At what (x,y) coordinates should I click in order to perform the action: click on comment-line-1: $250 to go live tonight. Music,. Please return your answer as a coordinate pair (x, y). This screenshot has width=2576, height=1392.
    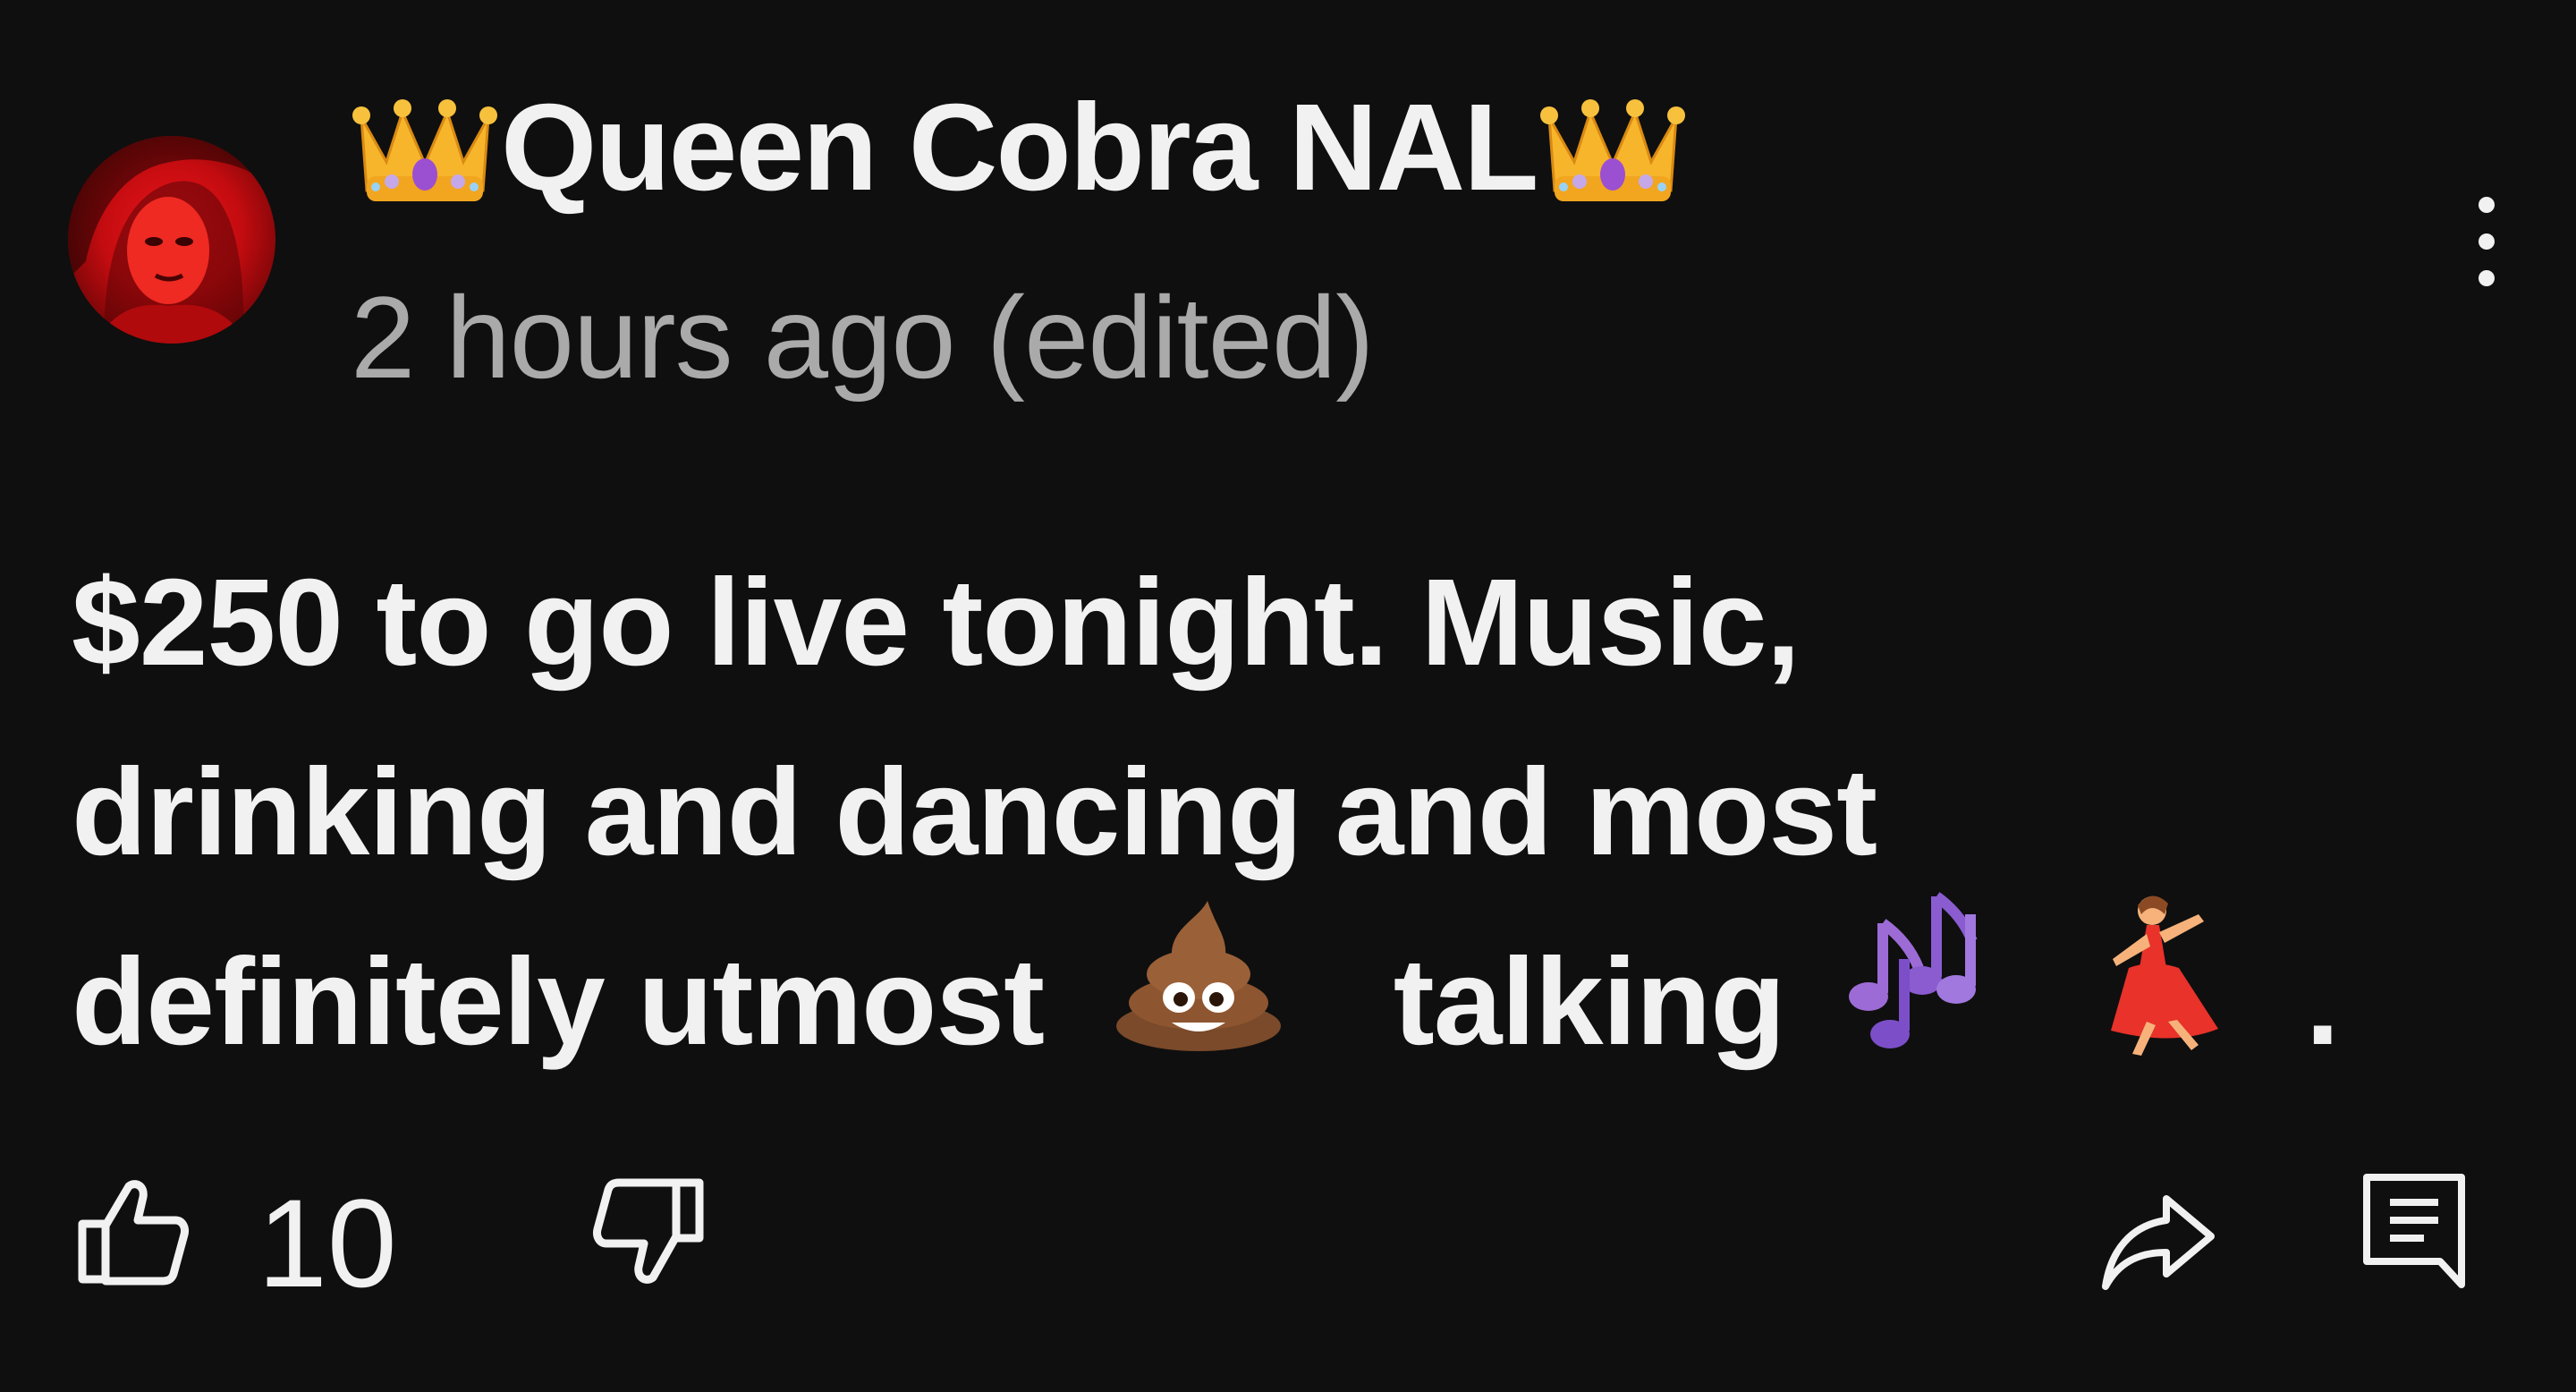
    Looking at the image, I should click on (936, 623).